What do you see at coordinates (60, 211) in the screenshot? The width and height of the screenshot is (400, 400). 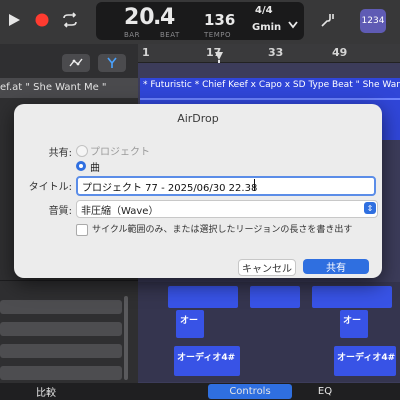 I see `quality-label: 音質:` at bounding box center [60, 211].